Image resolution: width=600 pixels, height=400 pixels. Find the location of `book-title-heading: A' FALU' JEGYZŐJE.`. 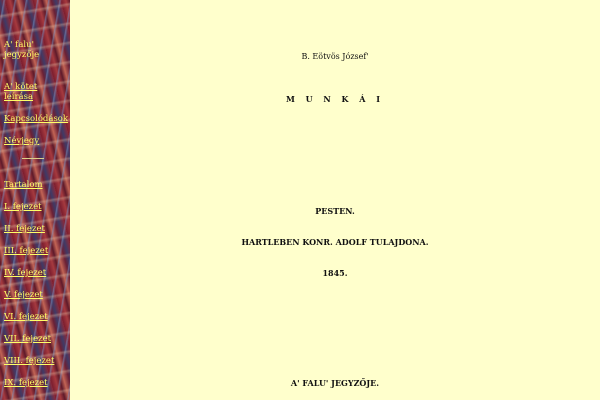

book-title-heading: A' FALU' JEGYZŐJE. is located at coordinates (335, 383).